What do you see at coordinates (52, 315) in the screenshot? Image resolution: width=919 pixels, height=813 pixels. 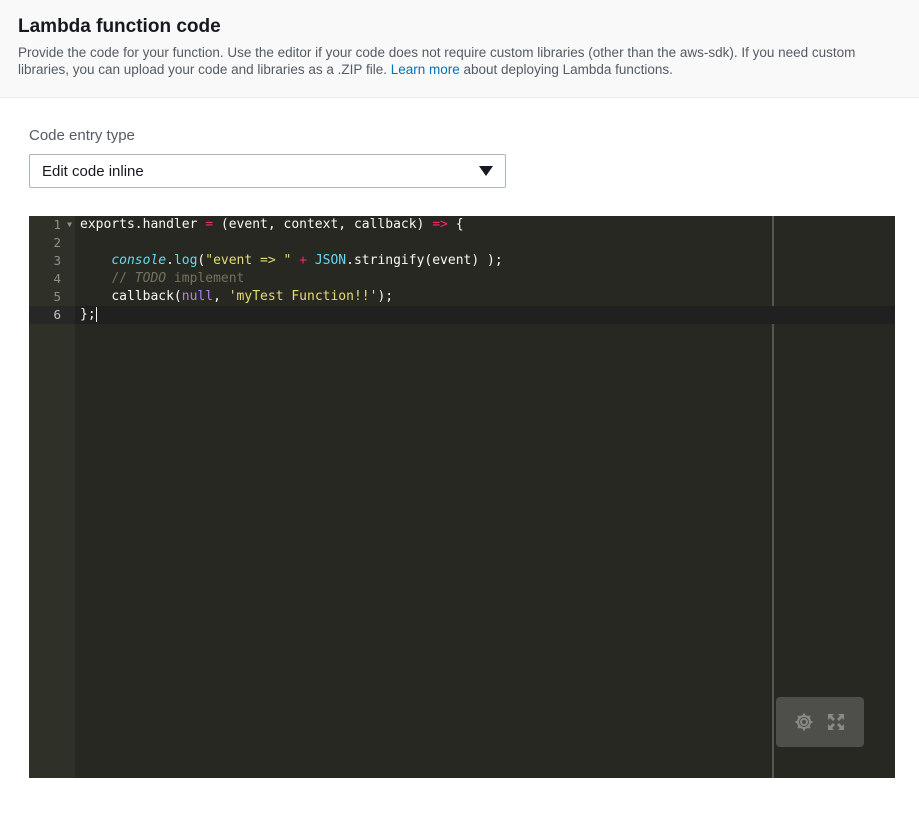 I see `line-number: 6` at bounding box center [52, 315].